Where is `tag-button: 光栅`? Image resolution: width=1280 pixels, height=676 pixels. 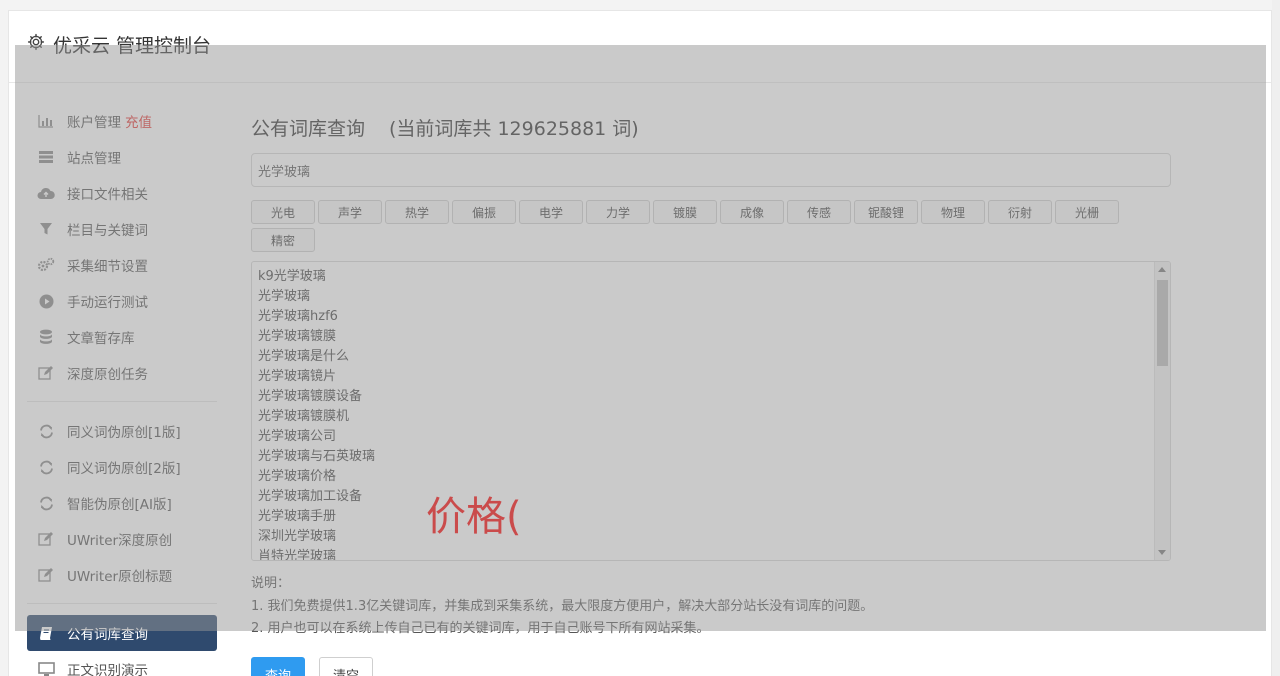 tag-button: 光栅 is located at coordinates (1087, 212).